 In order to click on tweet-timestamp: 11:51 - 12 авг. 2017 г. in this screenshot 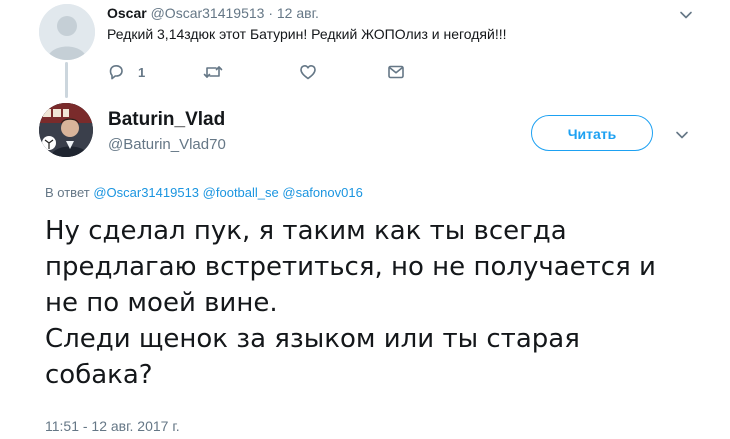, I will do `click(112, 426)`.